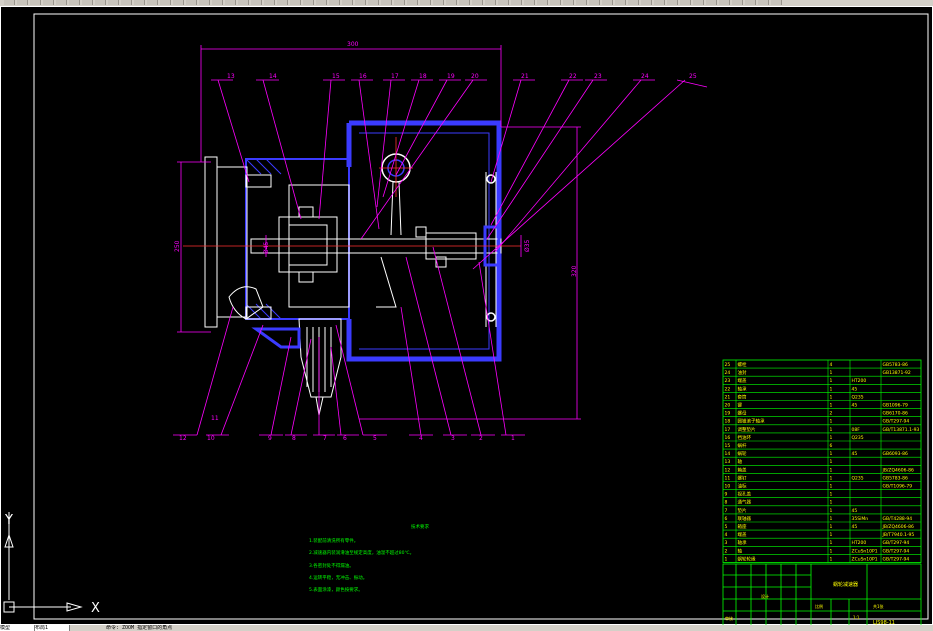 The width and height of the screenshot is (933, 631). I want to click on balloon-11: 11, so click(215, 418).